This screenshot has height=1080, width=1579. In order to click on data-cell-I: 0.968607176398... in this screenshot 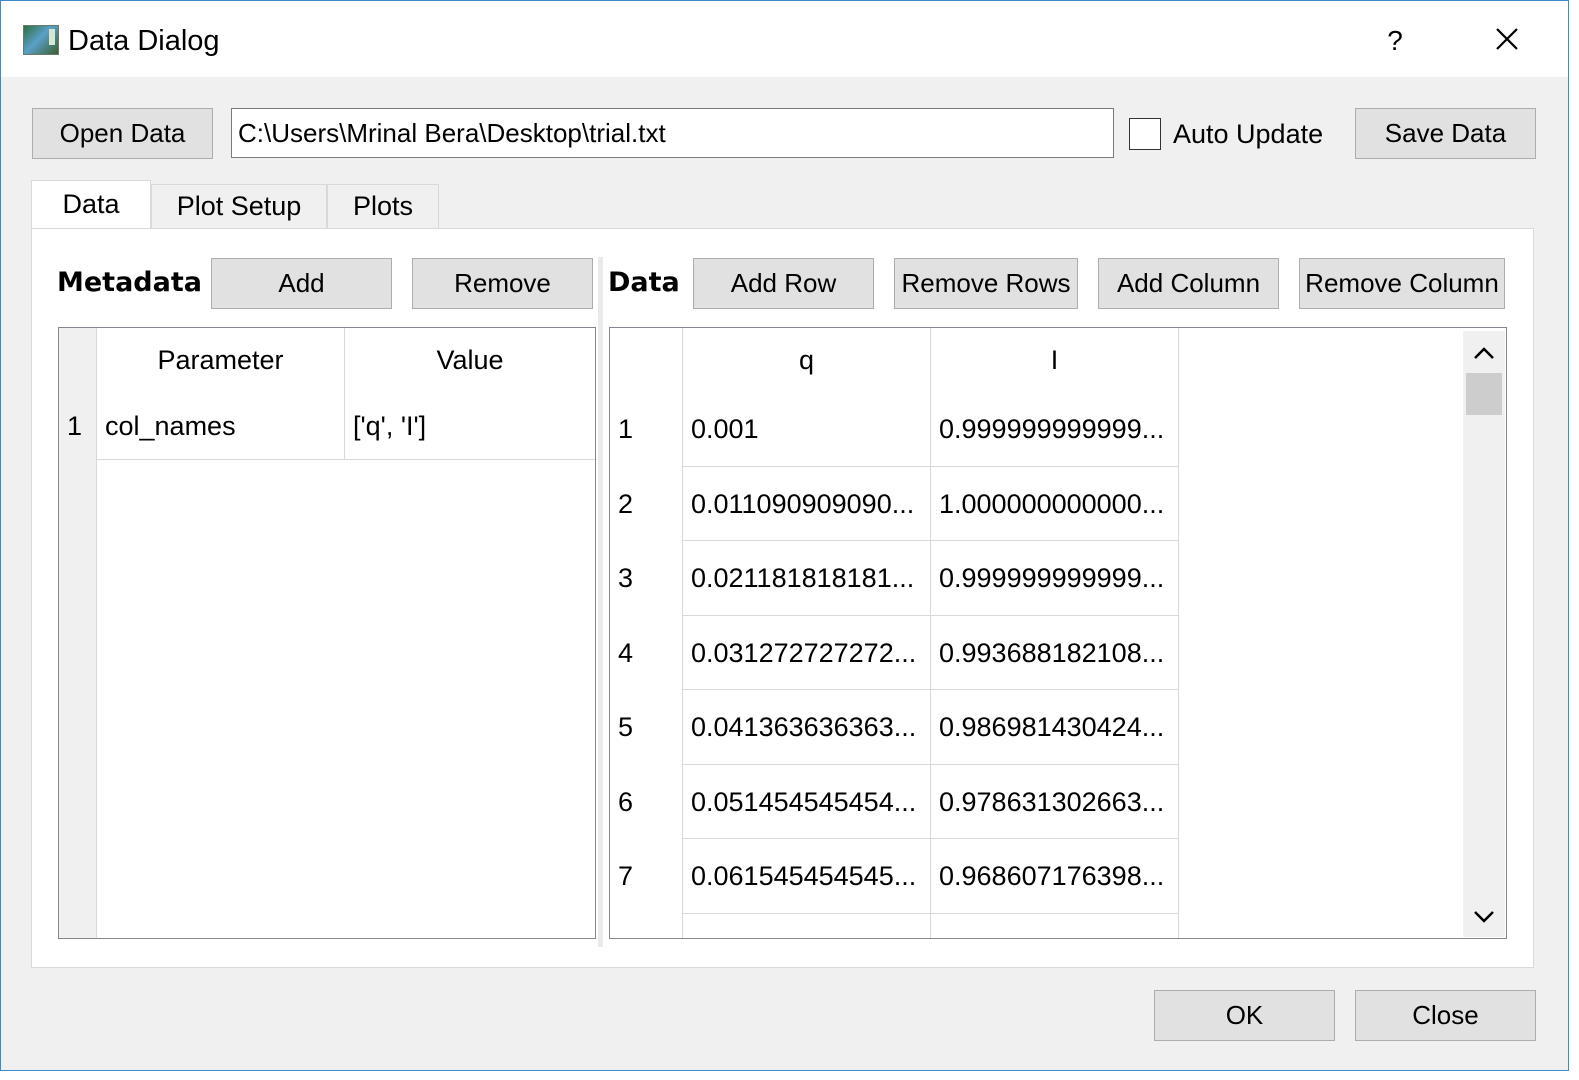, I will do `click(1054, 876)`.